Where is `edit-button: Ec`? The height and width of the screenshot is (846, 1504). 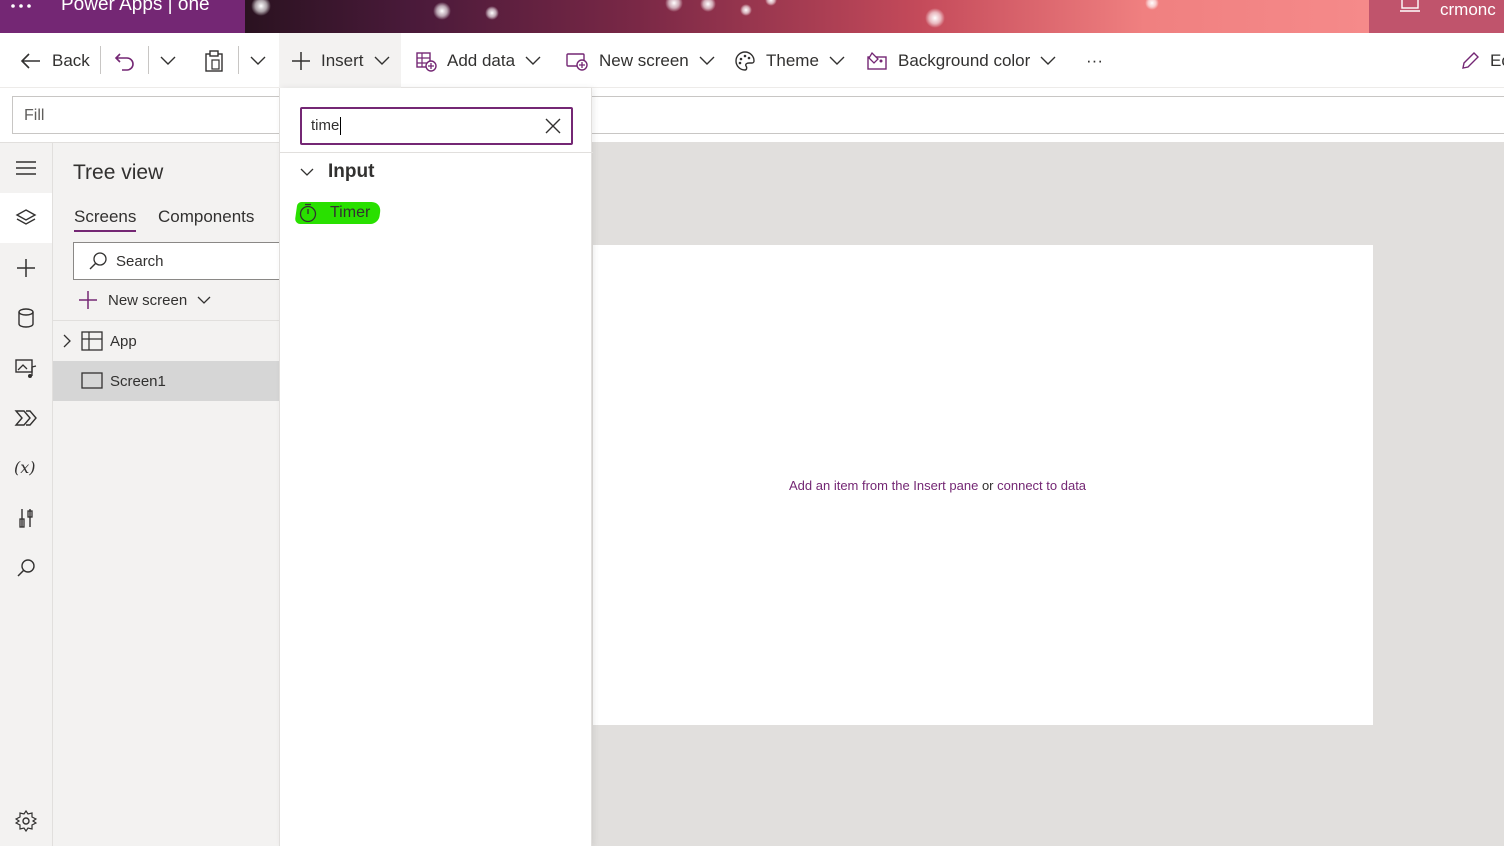
edit-button: Ec is located at coordinates (1482, 60).